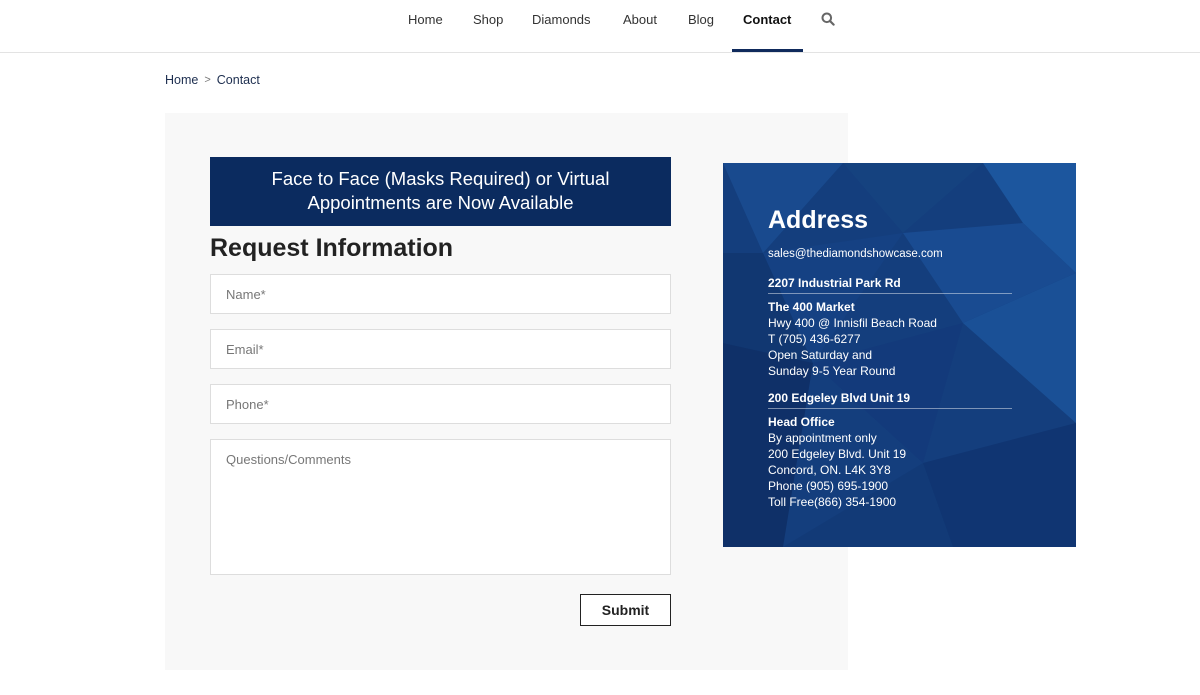  Describe the element at coordinates (890, 339) in the screenshot. I see `location-phone: T (705) 436-6277` at that location.